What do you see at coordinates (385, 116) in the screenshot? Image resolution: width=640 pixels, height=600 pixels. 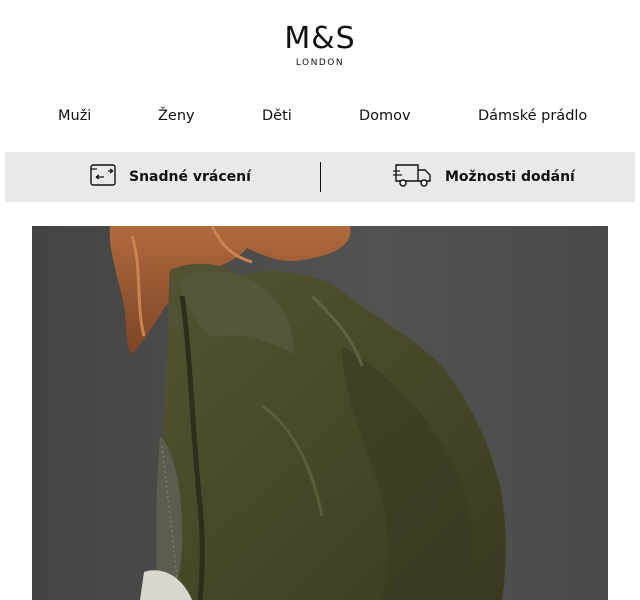 I see `nav-link-domov: Domov` at bounding box center [385, 116].